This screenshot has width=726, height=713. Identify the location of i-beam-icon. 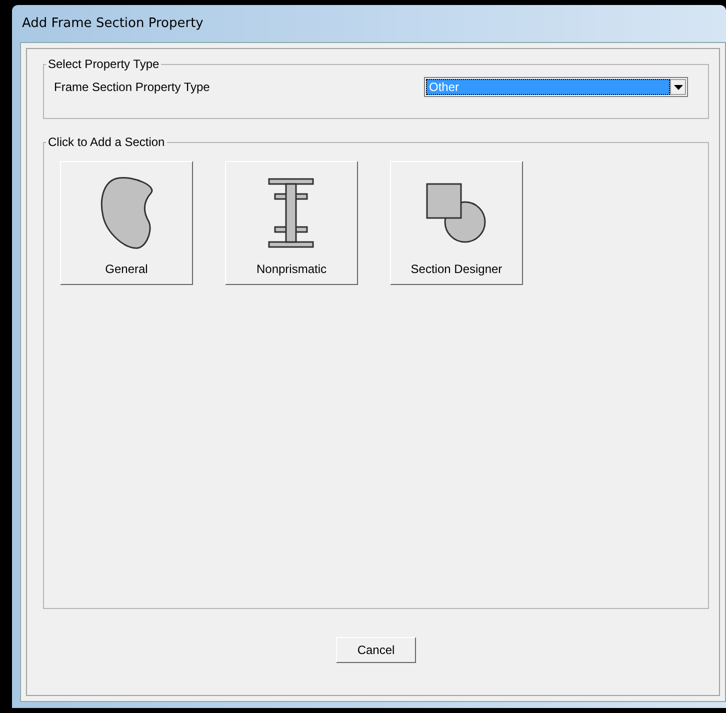
(292, 214).